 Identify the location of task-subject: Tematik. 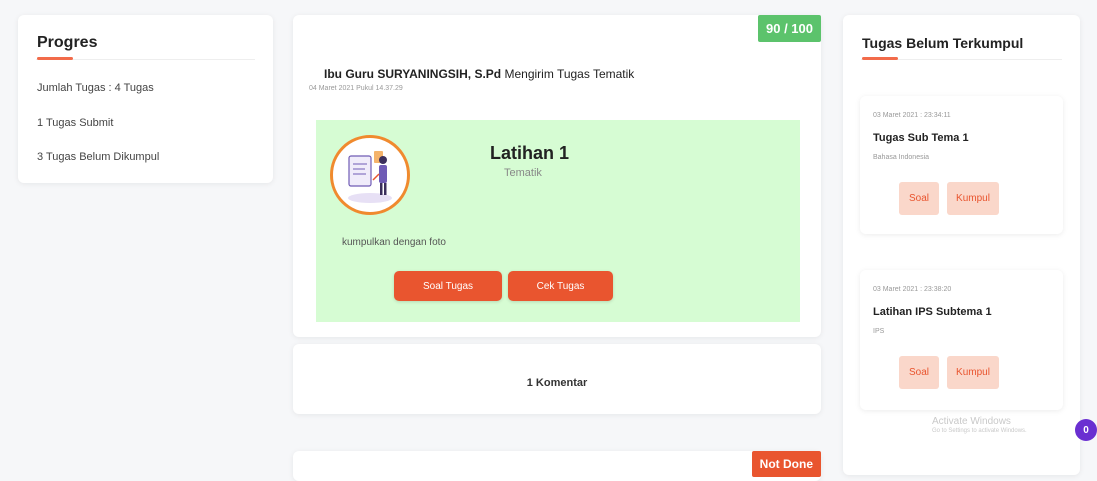
(523, 173).